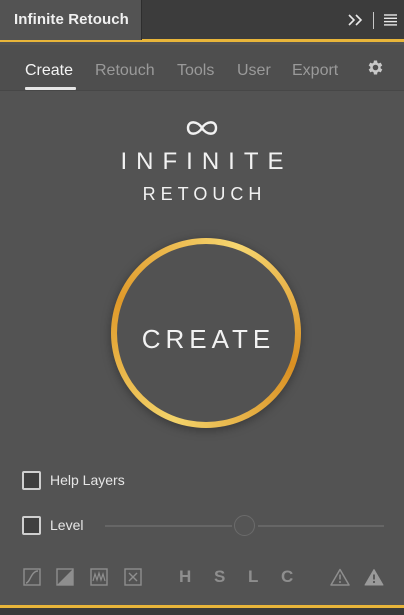 The height and width of the screenshot is (615, 404). I want to click on color-button: C, so click(287, 577).